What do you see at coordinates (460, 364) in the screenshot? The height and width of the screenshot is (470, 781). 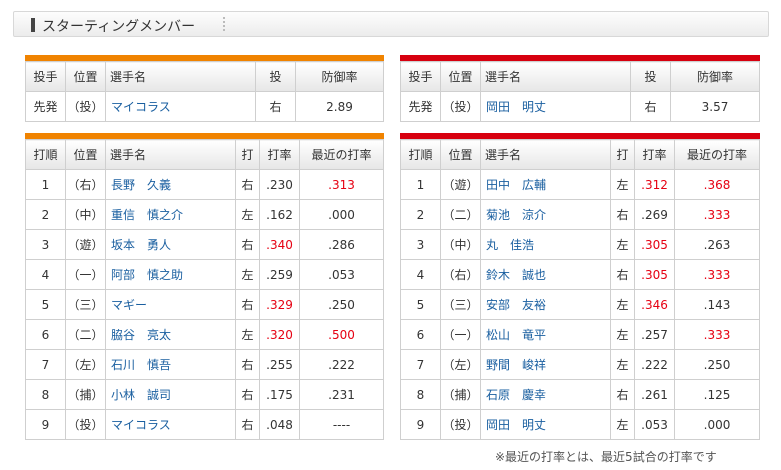 I see `batter-position: （左）` at bounding box center [460, 364].